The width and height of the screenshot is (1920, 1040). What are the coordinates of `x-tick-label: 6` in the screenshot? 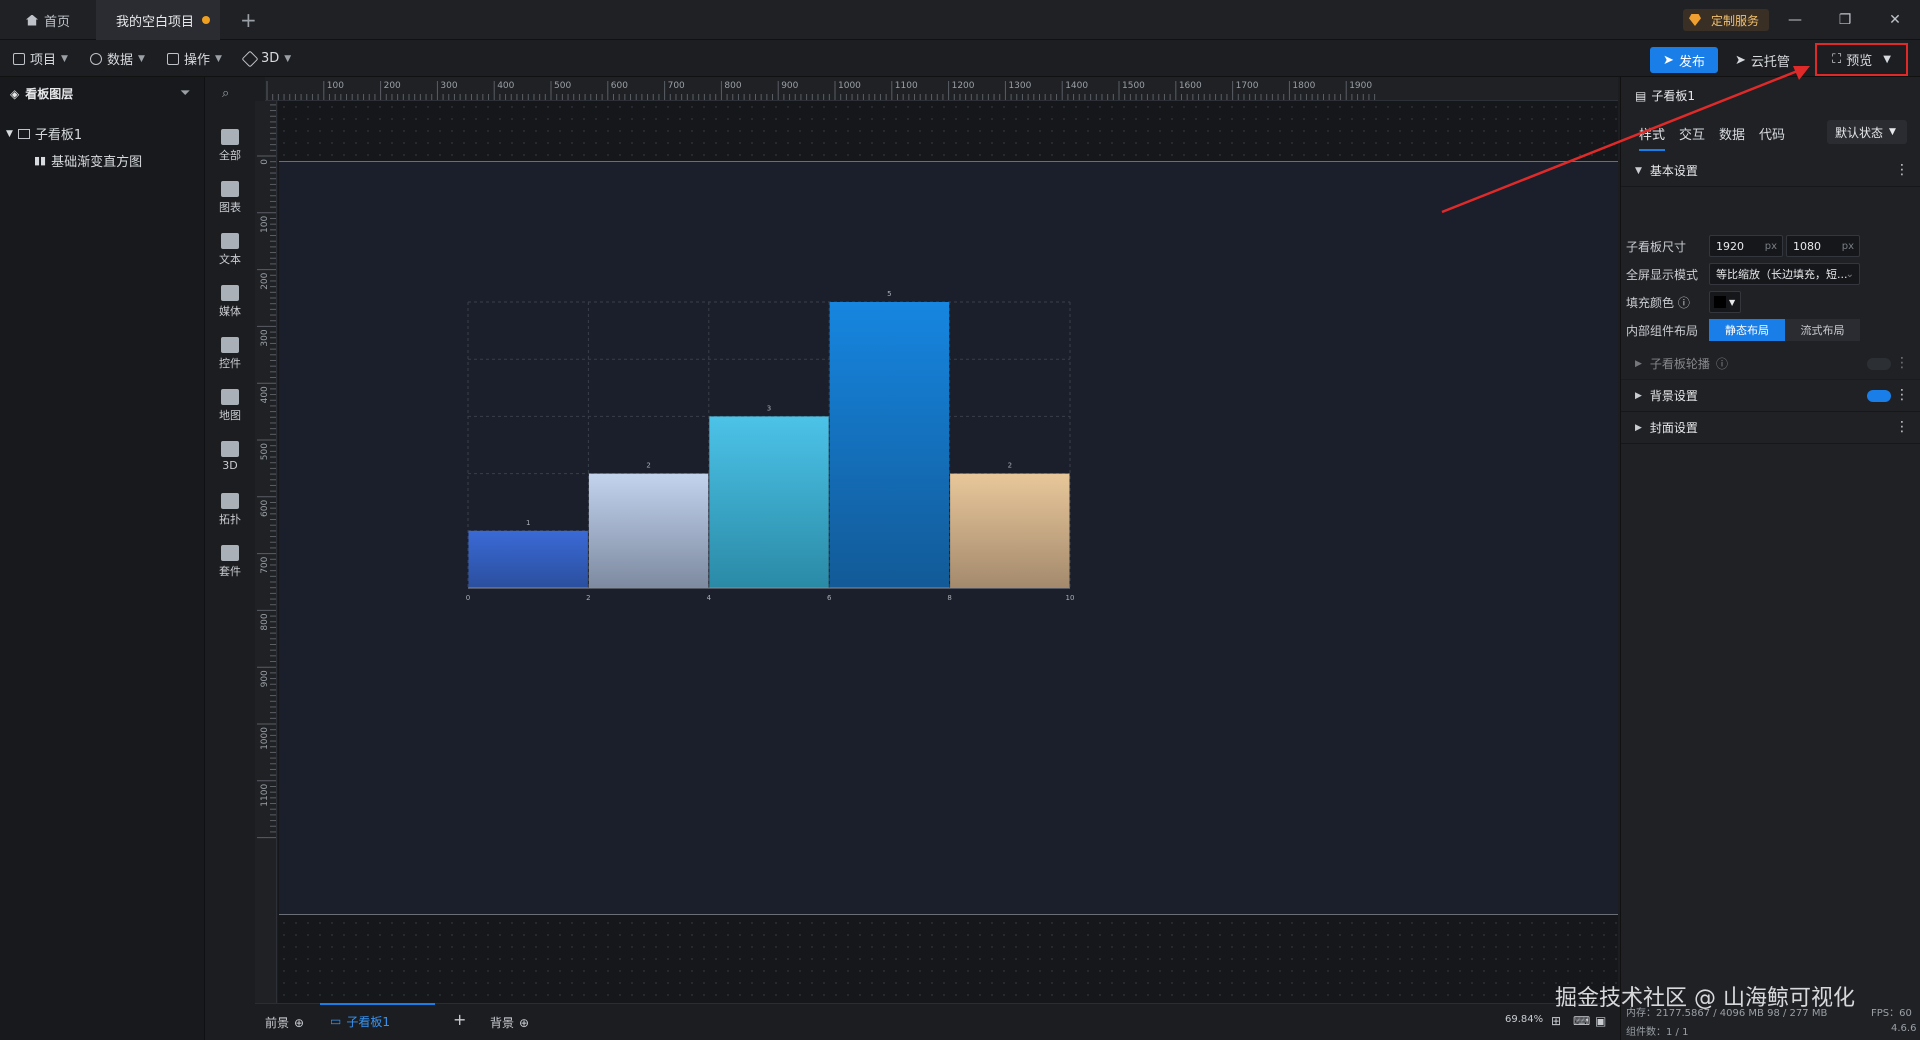 It's located at (829, 598).